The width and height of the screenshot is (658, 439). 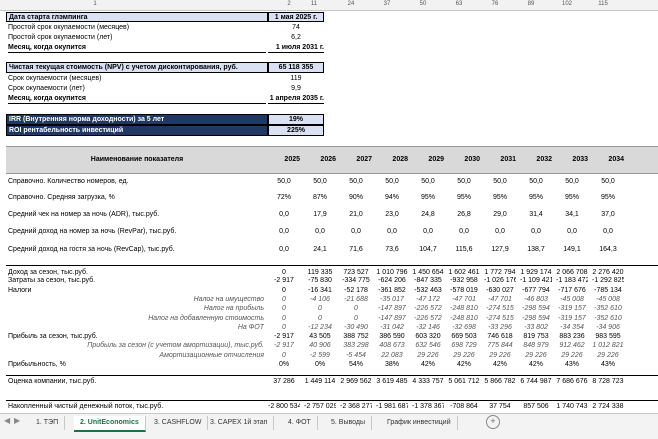 What do you see at coordinates (356, 406) in the screenshot?
I see `row-value: -2 368 277` at bounding box center [356, 406].